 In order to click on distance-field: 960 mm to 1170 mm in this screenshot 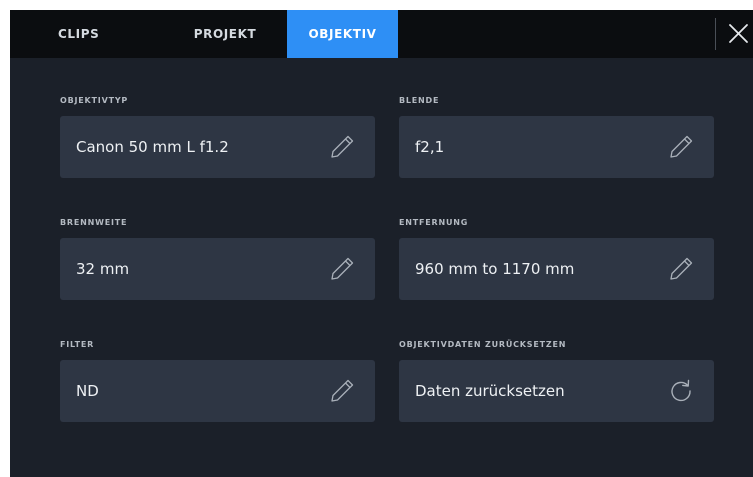, I will do `click(556, 269)`.